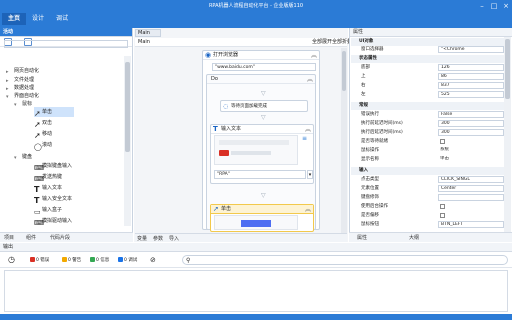  Describe the element at coordinates (22, 71) in the screenshot. I see `tree-item-web: ▸ 网页自动化` at that location.